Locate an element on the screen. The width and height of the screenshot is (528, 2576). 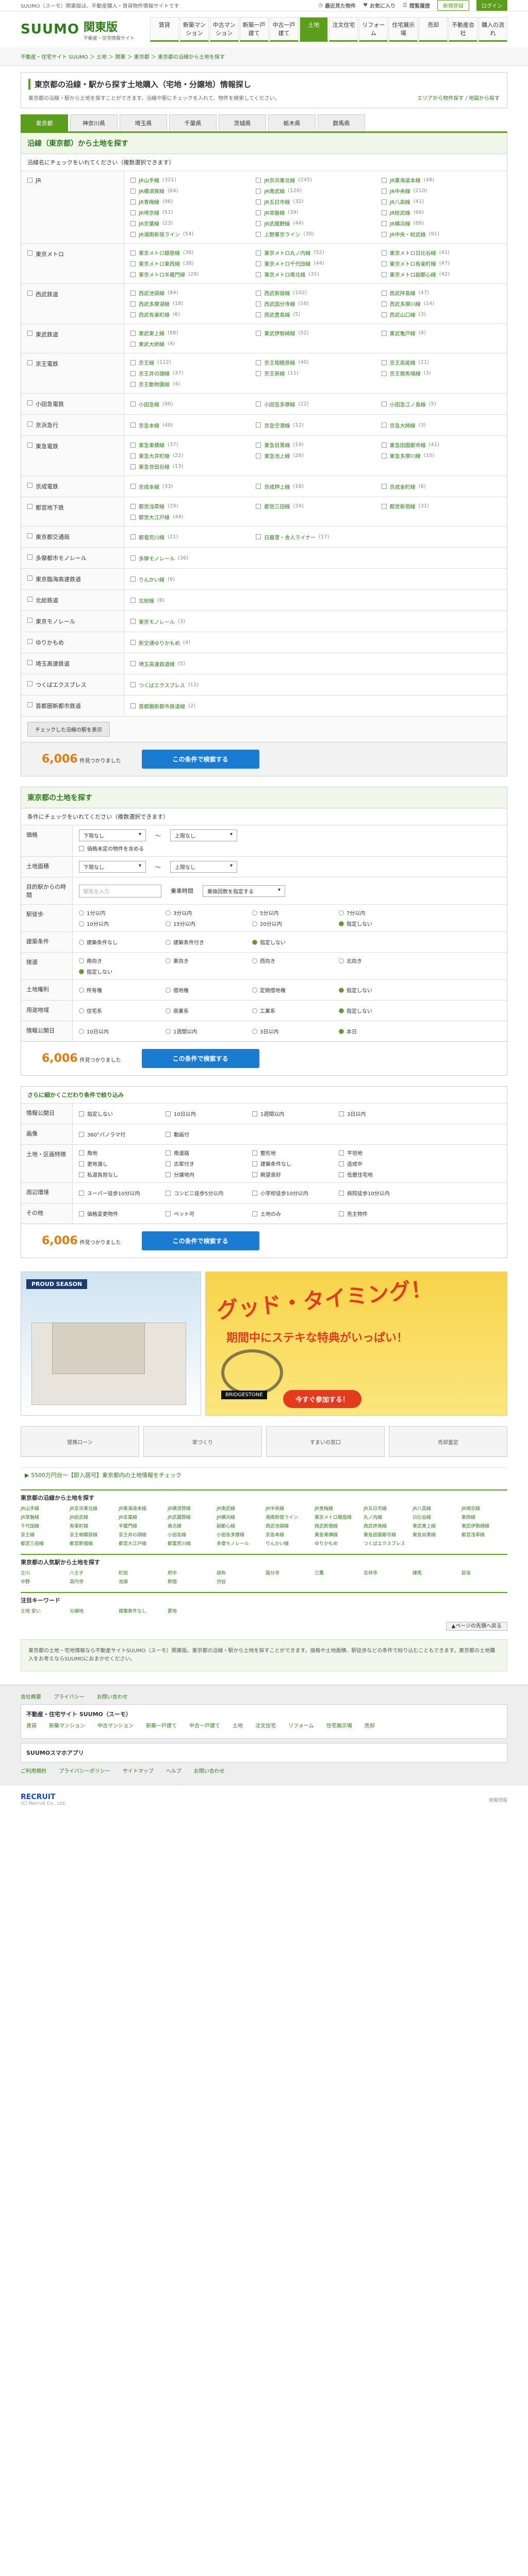
footer-service-link: 賃貸 is located at coordinates (31, 1725).